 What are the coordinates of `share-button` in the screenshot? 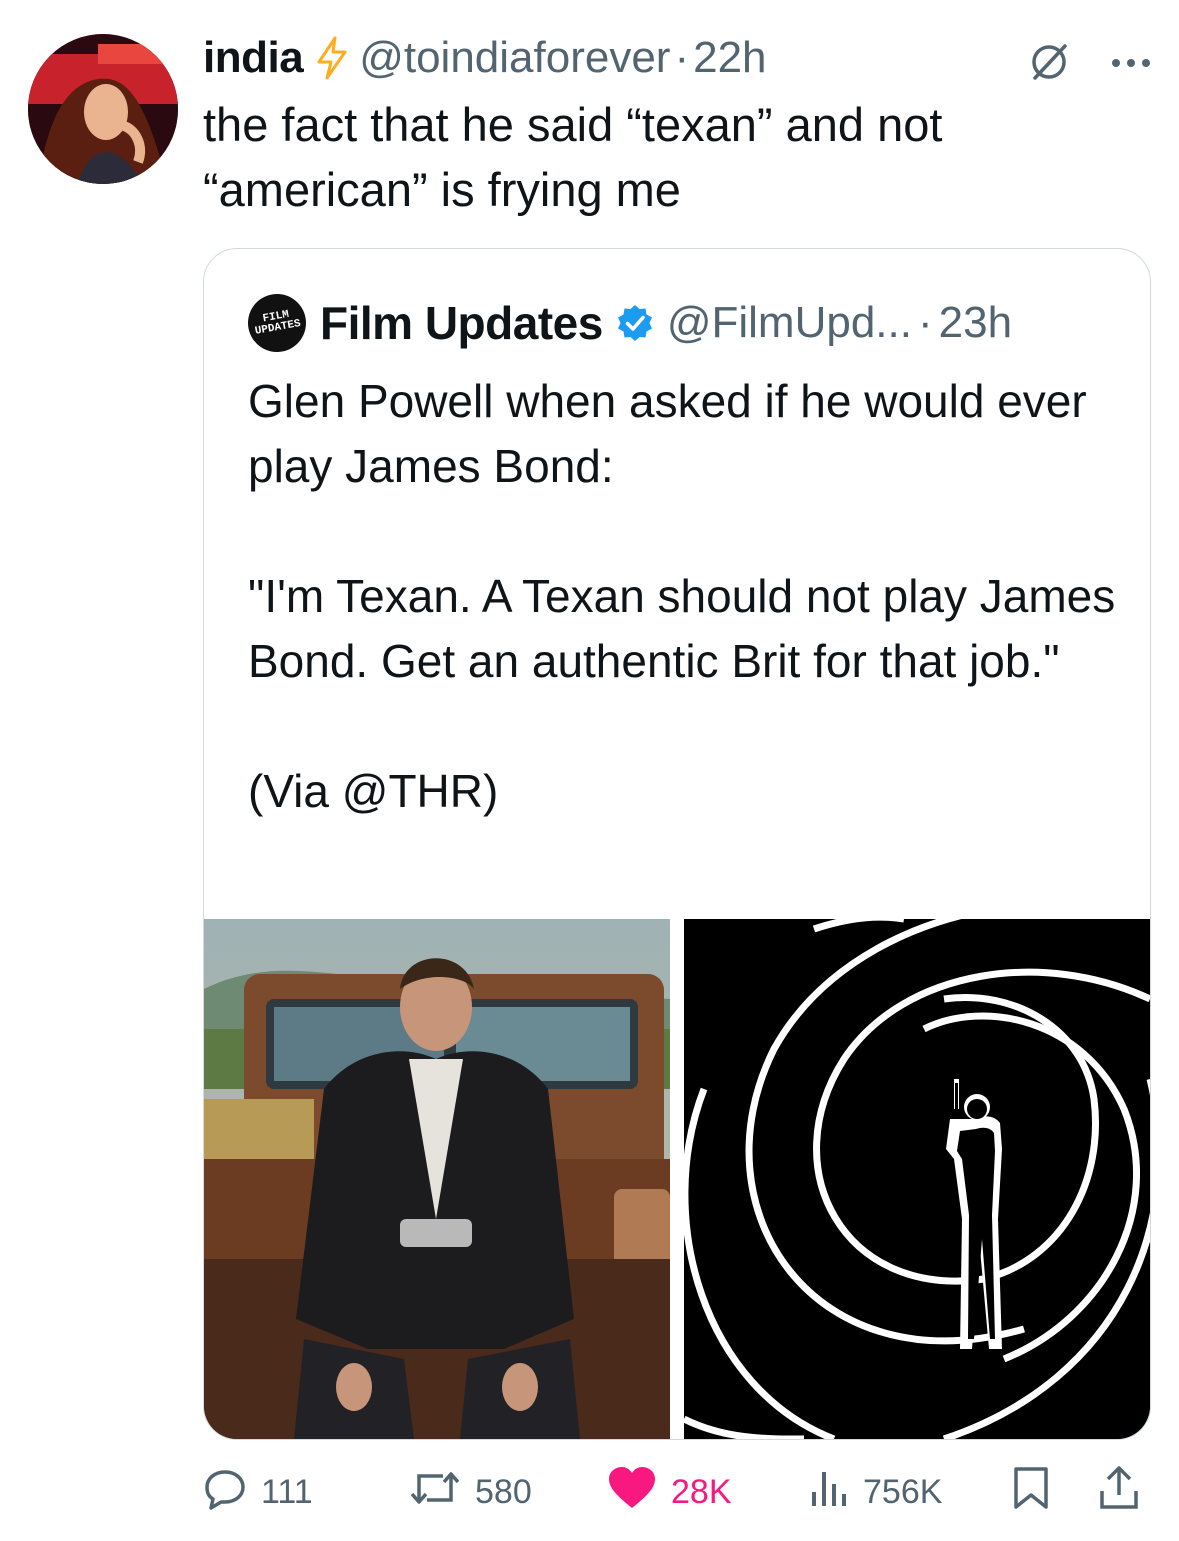 It's located at (1119, 1492).